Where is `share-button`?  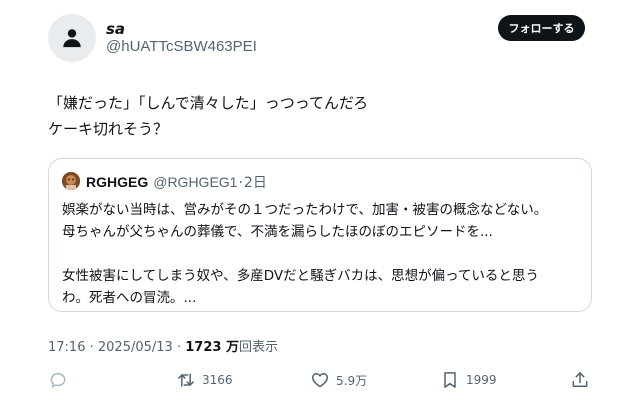
share-button is located at coordinates (580, 380).